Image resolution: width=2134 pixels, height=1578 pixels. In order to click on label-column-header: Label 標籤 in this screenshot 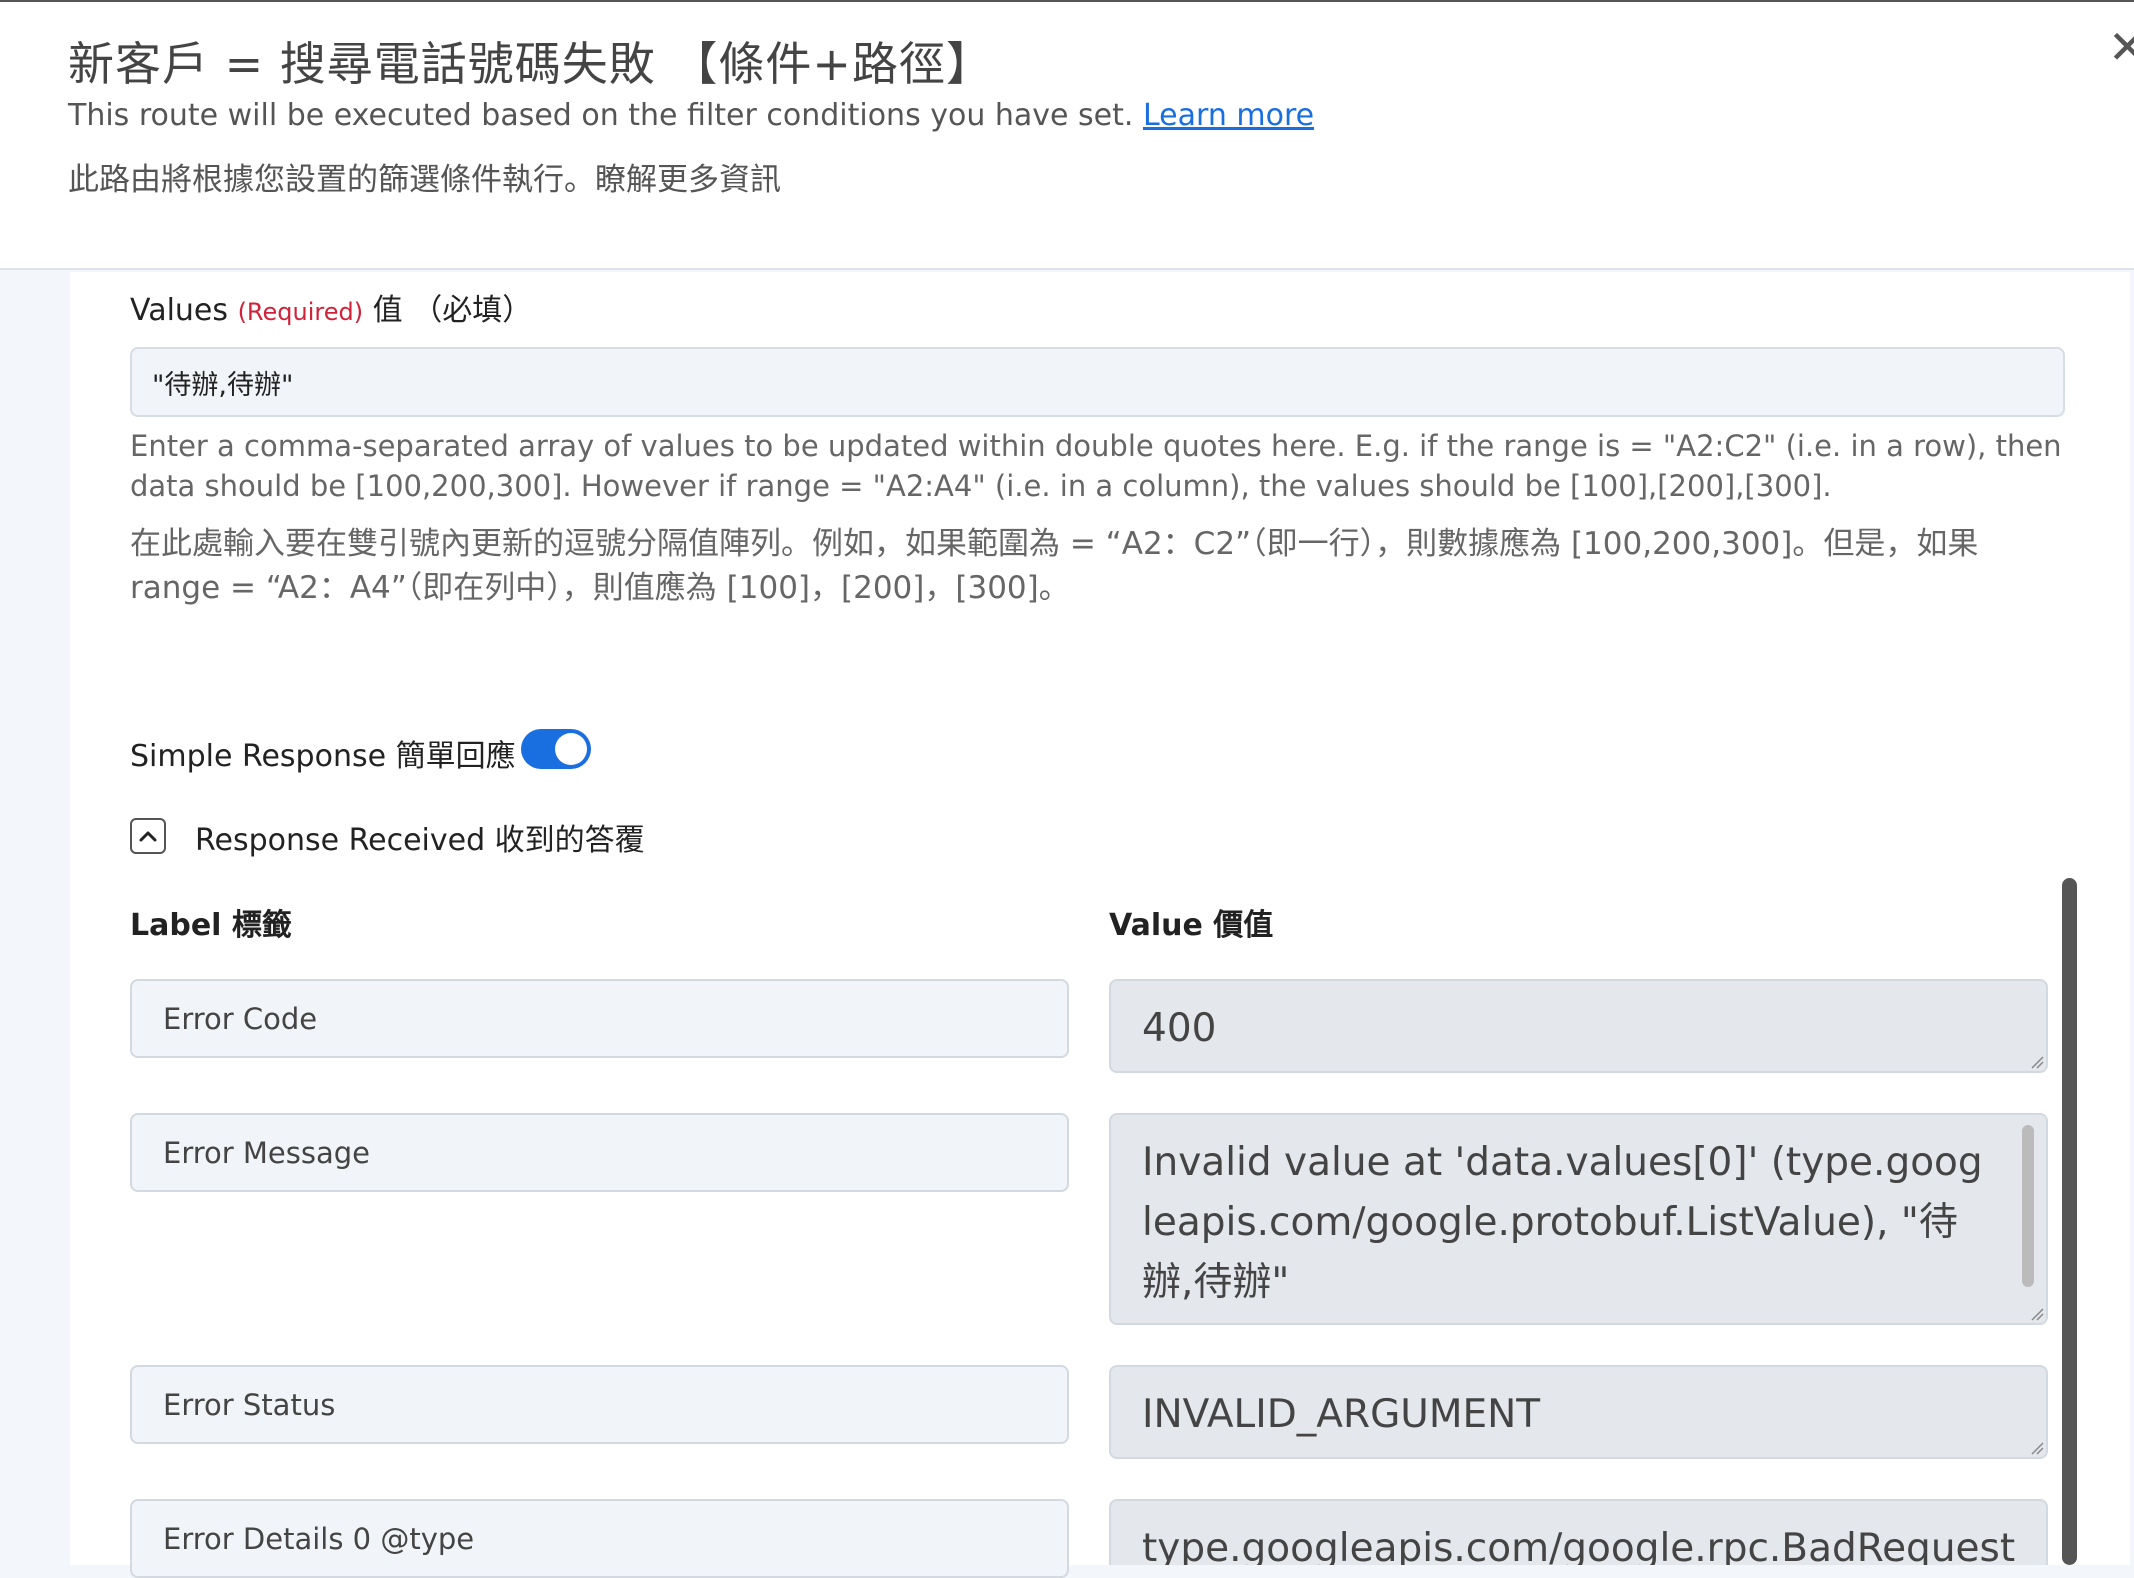, I will do `click(211, 925)`.